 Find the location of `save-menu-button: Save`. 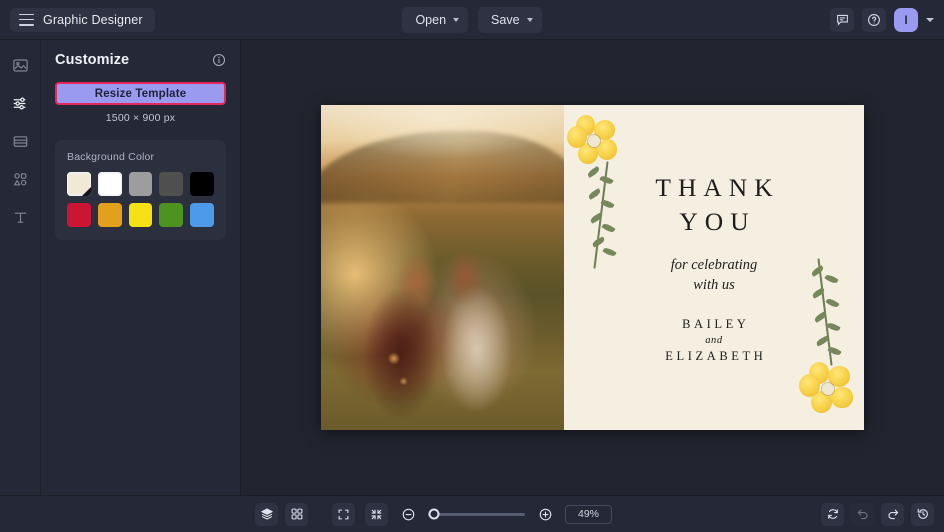

save-menu-button: Save is located at coordinates (510, 19).